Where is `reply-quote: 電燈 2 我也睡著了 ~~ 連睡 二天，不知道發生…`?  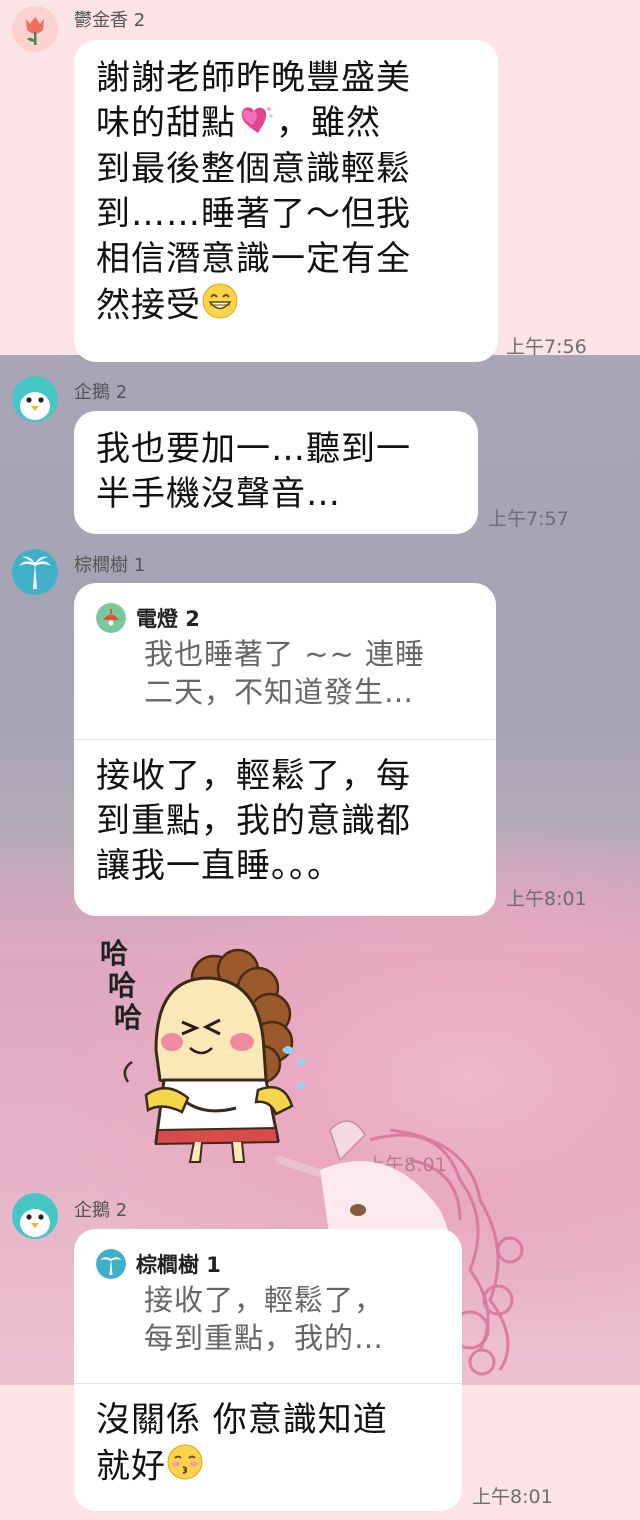 reply-quote: 電燈 2 我也睡著了 ~~ 連睡 二天，不知道發生… is located at coordinates (285, 646).